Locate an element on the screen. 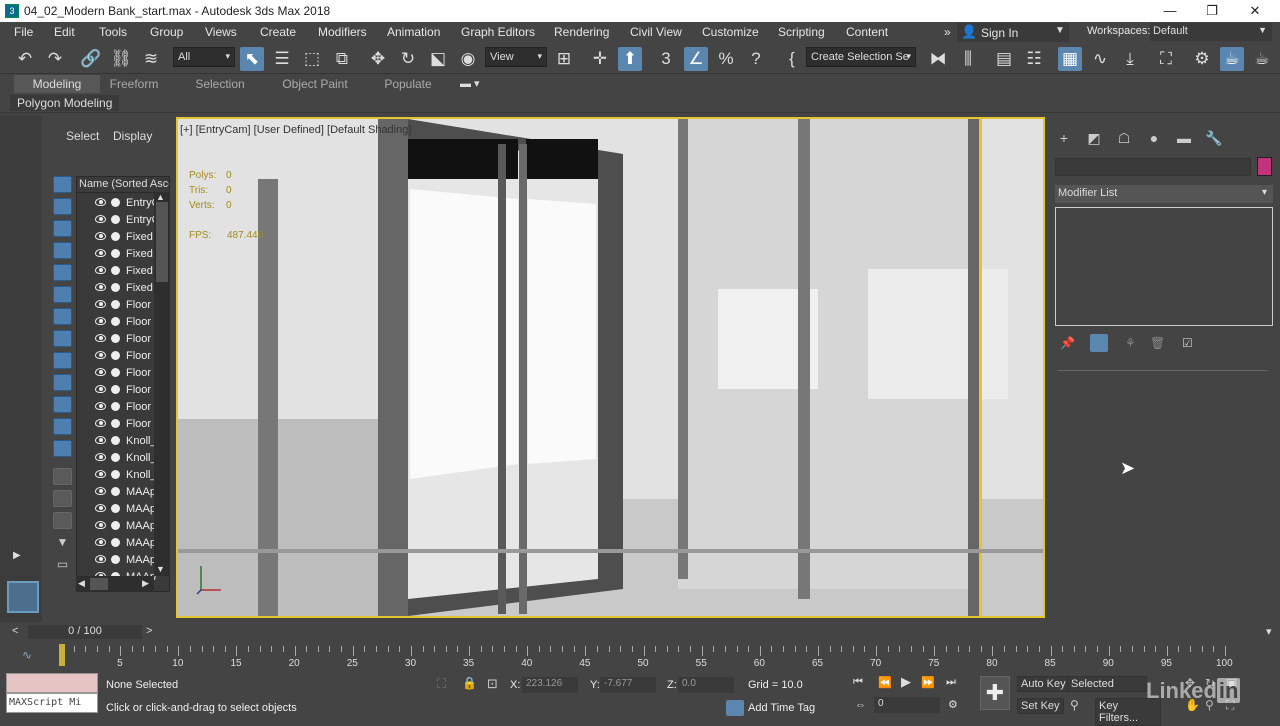 The height and width of the screenshot is (726, 1280). rotate-icon: ↻ is located at coordinates (408, 59).